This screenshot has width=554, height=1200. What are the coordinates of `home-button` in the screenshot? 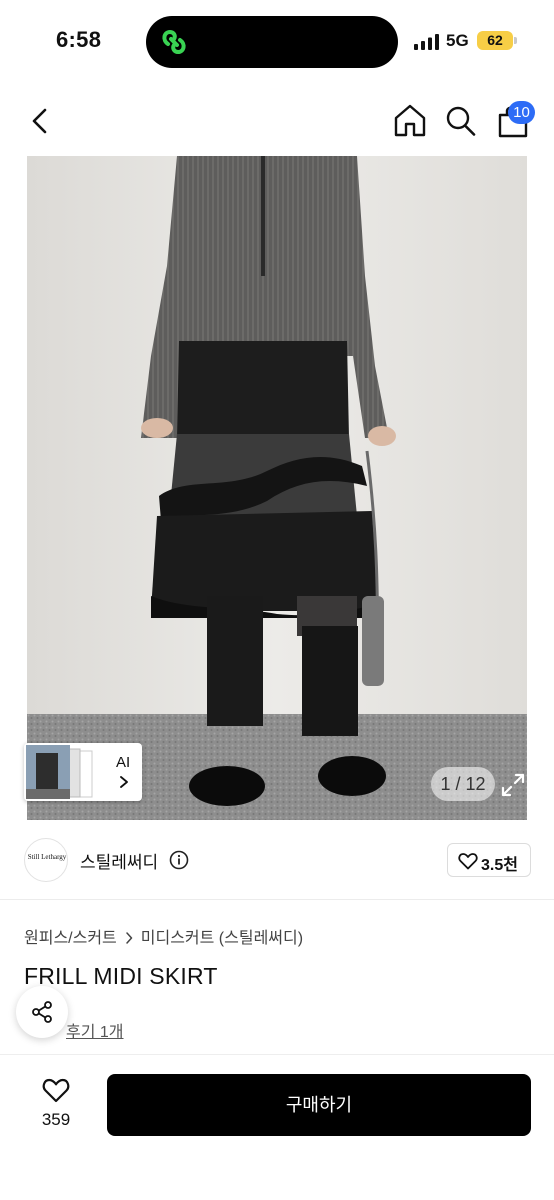 It's located at (410, 121).